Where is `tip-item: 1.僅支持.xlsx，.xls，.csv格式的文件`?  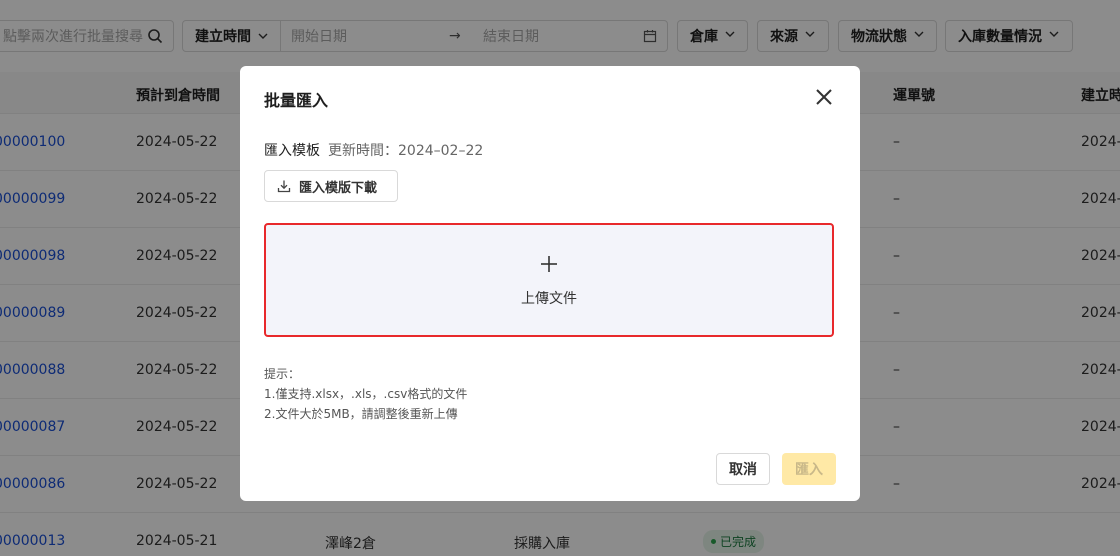 tip-item: 1.僅支持.xlsx，.xls，.csv格式的文件 is located at coordinates (366, 394).